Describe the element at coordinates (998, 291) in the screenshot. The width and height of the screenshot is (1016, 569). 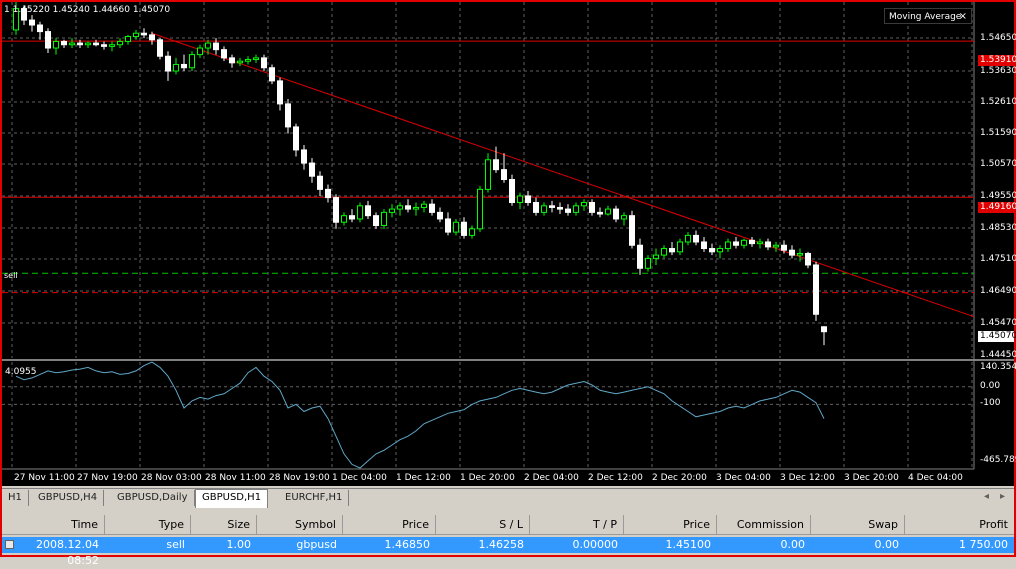
I see `price-tick: 1.46490` at that location.